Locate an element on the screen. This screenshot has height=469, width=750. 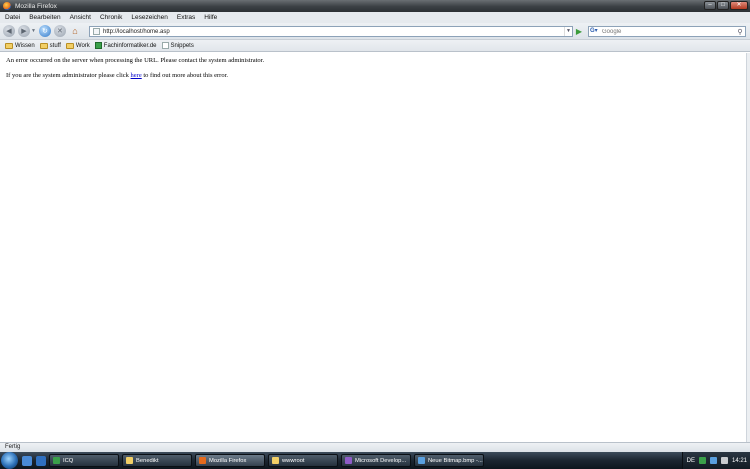
show-desktop-icon is located at coordinates (27, 460).